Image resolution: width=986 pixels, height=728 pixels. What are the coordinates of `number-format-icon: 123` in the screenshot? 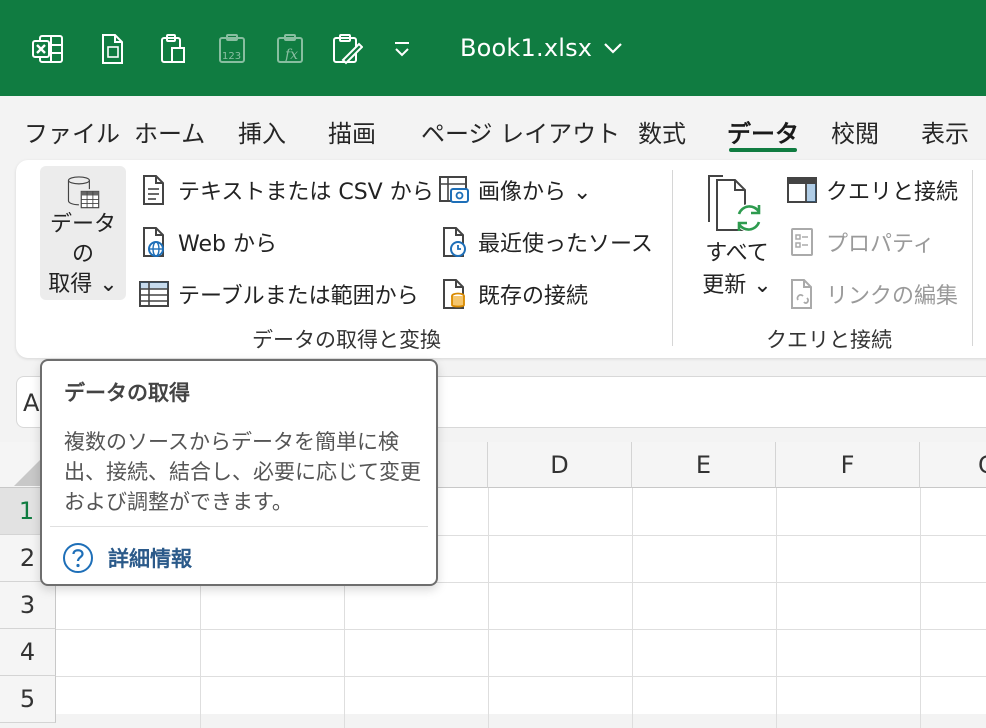 It's located at (232, 49).